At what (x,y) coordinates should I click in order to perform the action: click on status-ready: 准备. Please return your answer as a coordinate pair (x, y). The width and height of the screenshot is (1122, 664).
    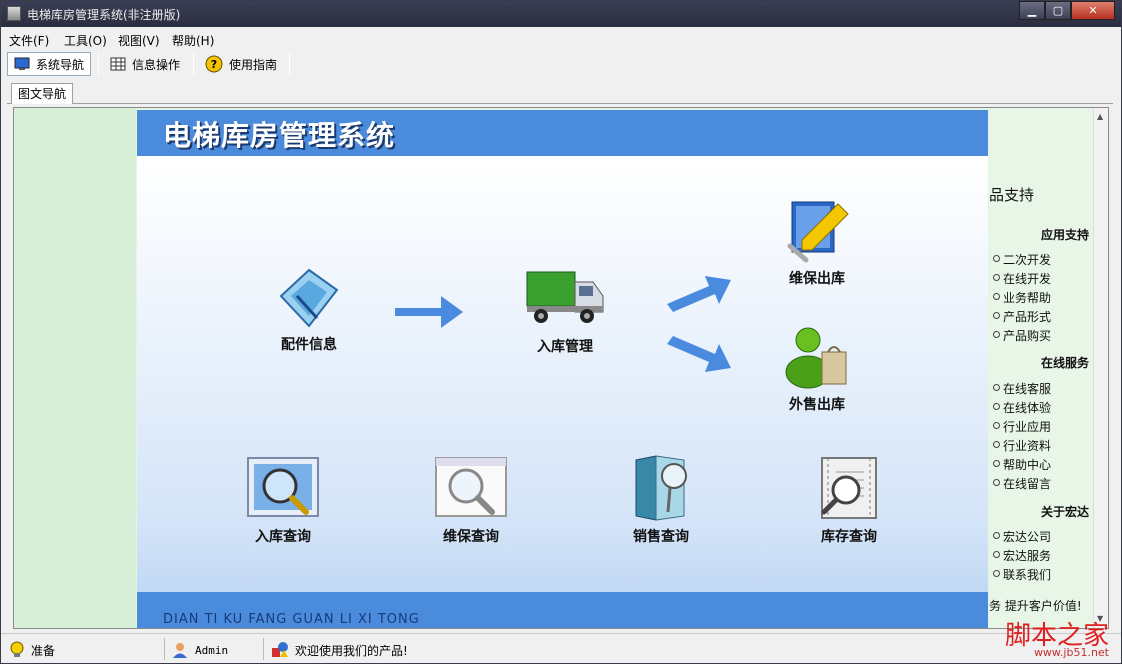
    Looking at the image, I should click on (32, 650).